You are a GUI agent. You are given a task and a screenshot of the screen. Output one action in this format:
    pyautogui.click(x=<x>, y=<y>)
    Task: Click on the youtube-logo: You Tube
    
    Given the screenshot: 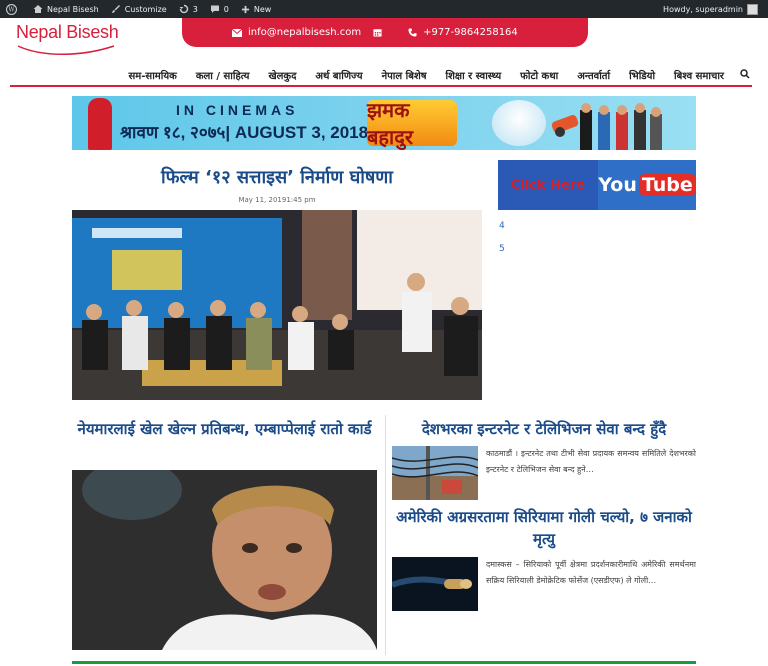 What is the action you would take?
    pyautogui.click(x=647, y=185)
    